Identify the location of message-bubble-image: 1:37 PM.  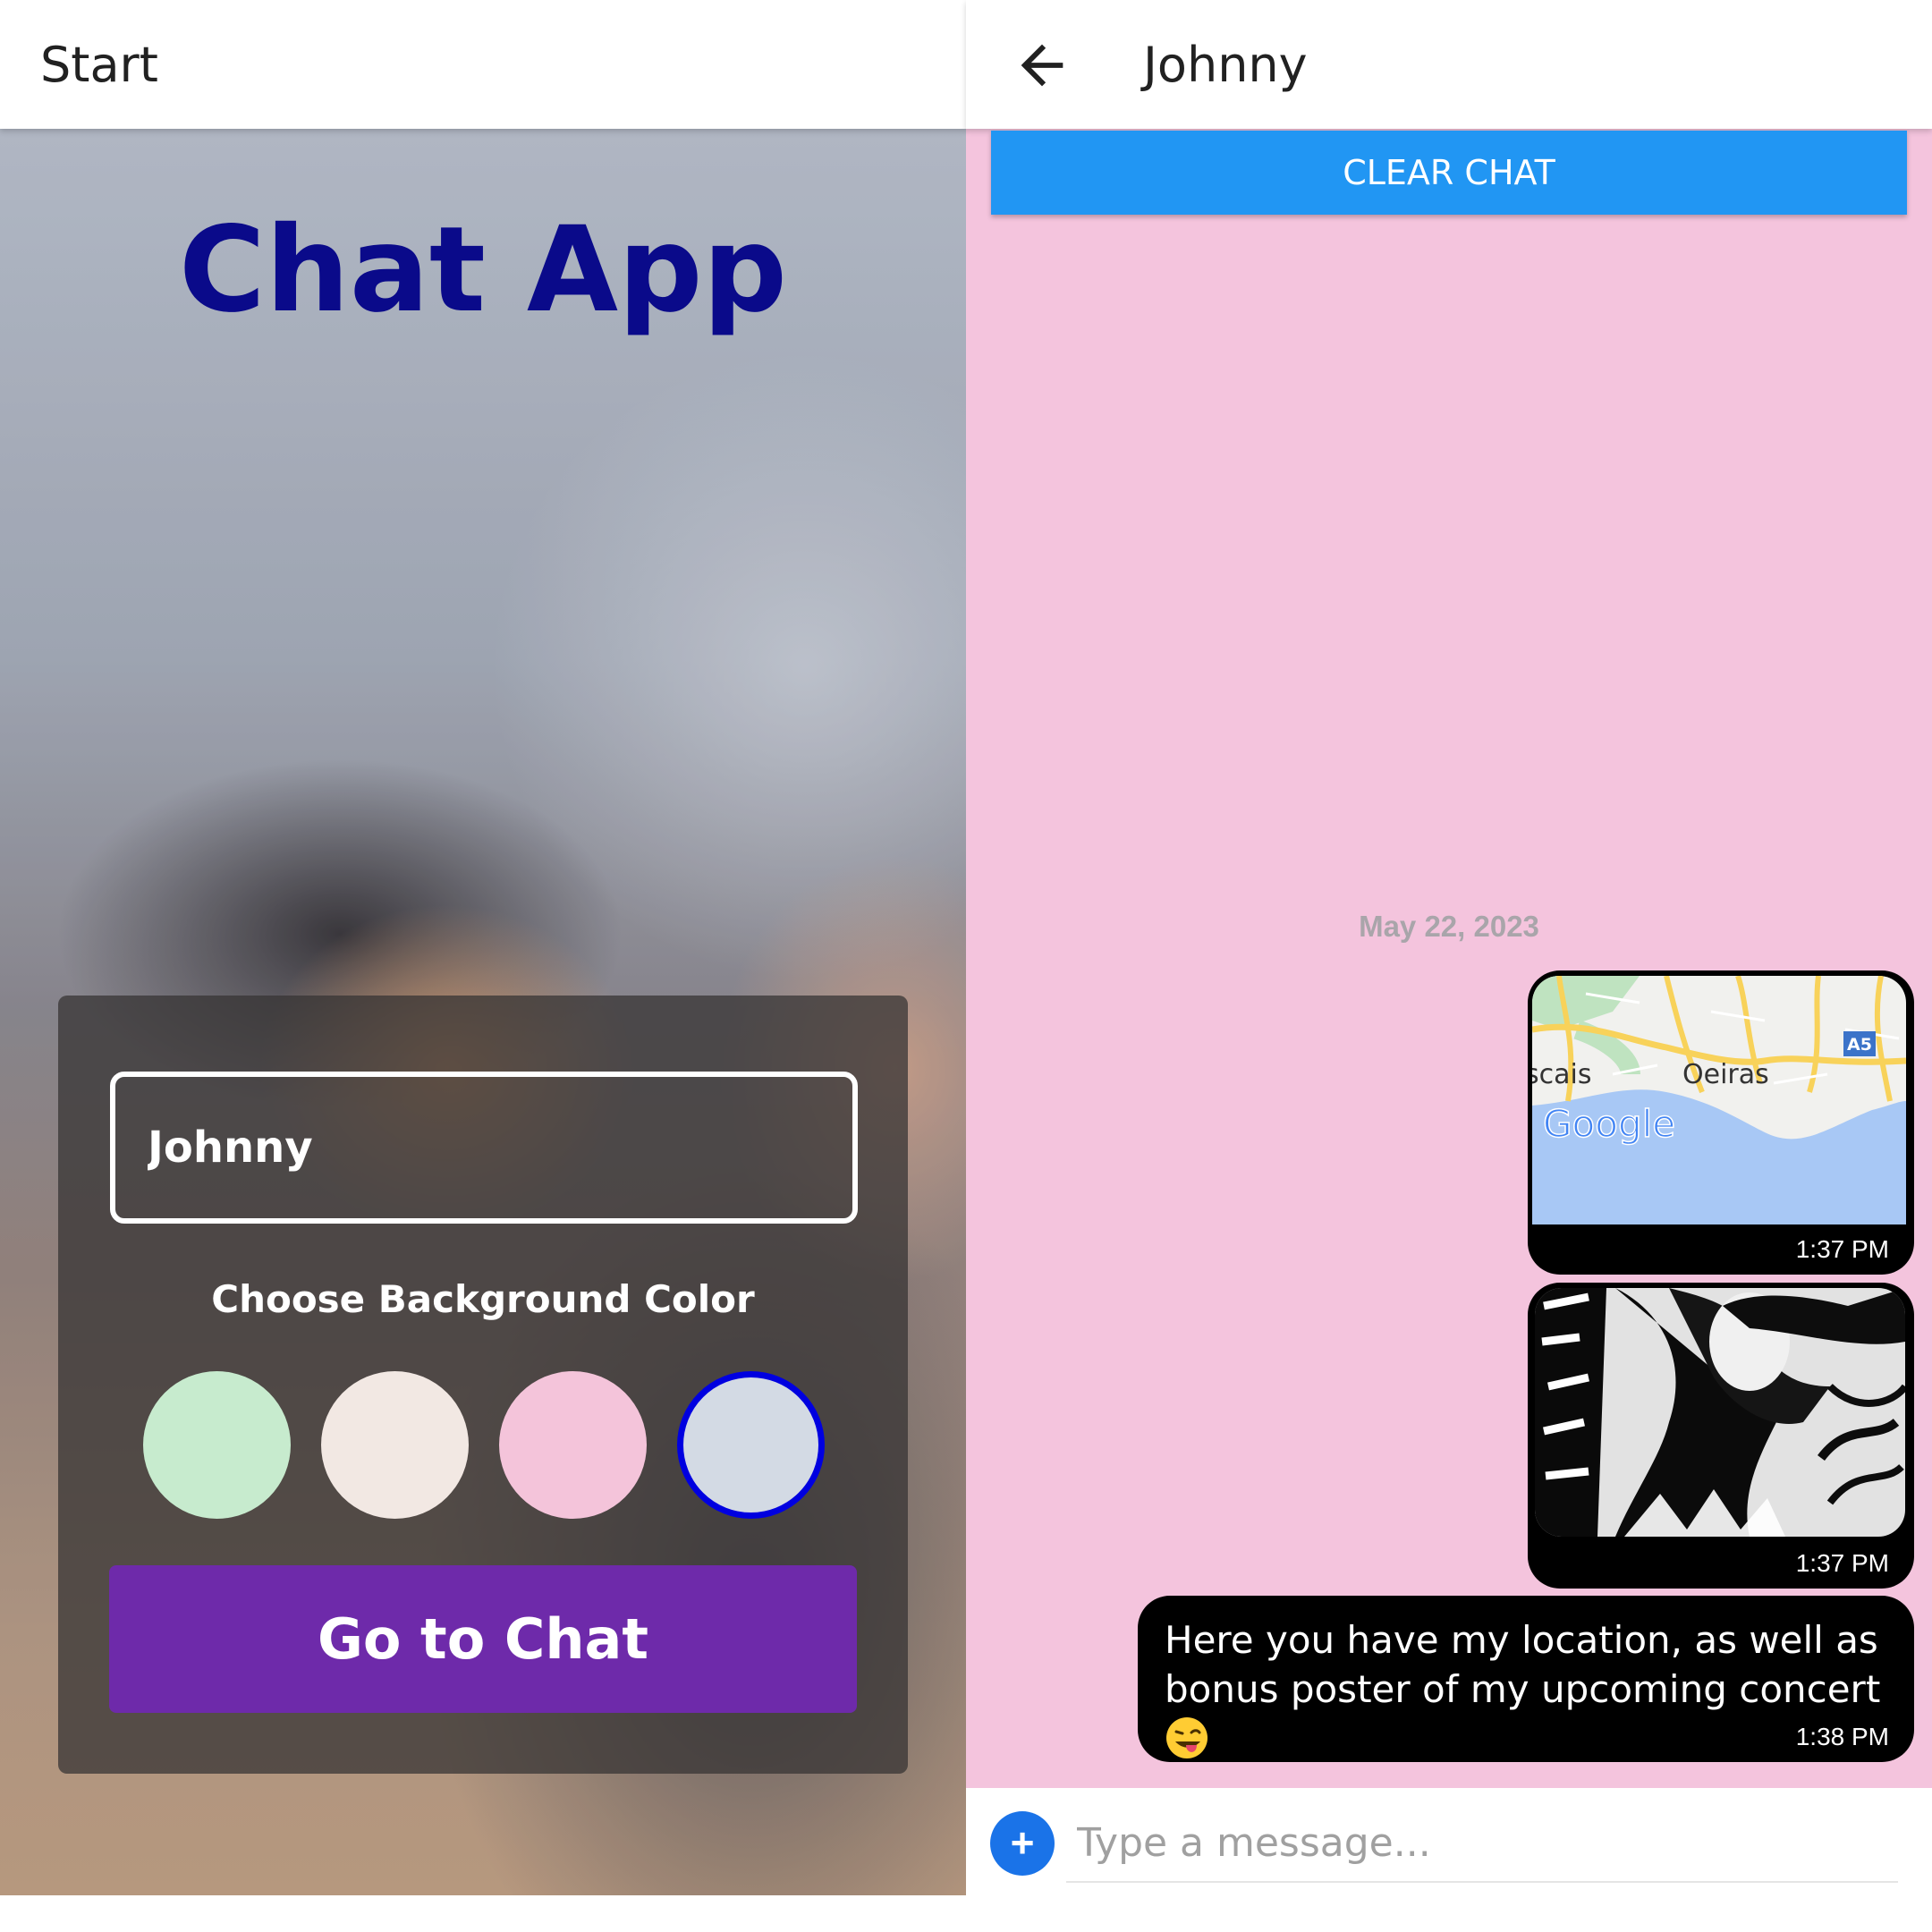
(1721, 1436).